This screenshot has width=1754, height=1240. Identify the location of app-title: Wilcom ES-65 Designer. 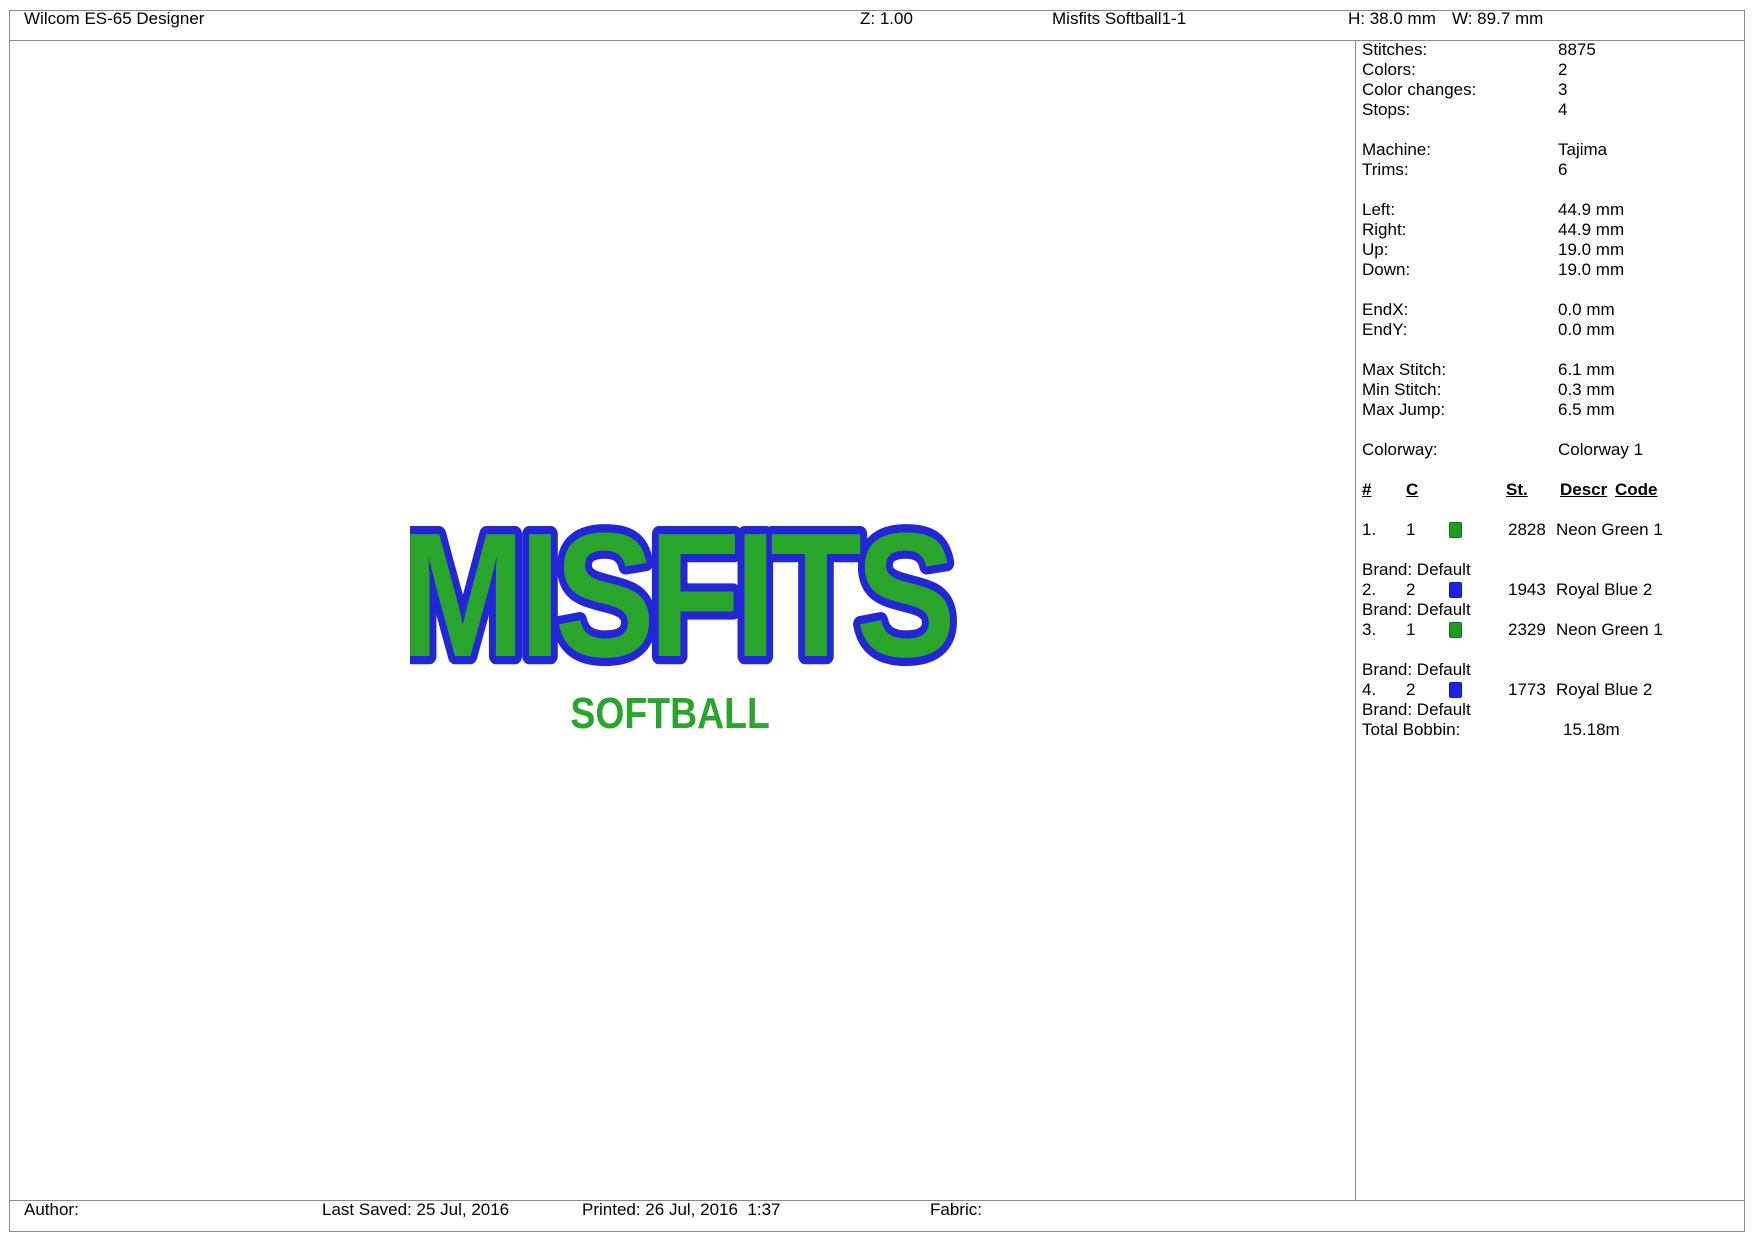
(114, 18).